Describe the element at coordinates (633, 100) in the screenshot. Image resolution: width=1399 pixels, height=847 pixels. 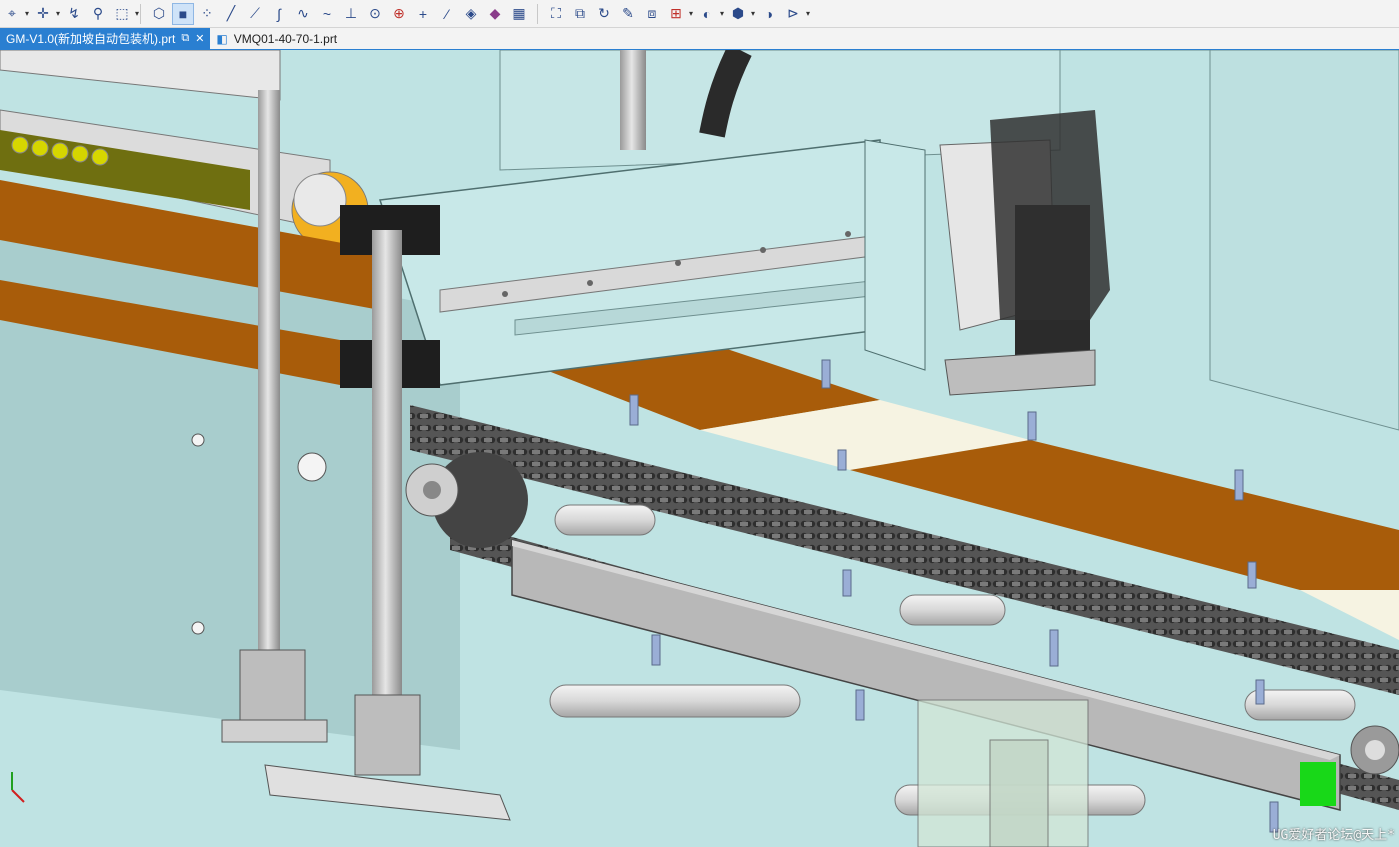
I see `guide-rod-top` at that location.